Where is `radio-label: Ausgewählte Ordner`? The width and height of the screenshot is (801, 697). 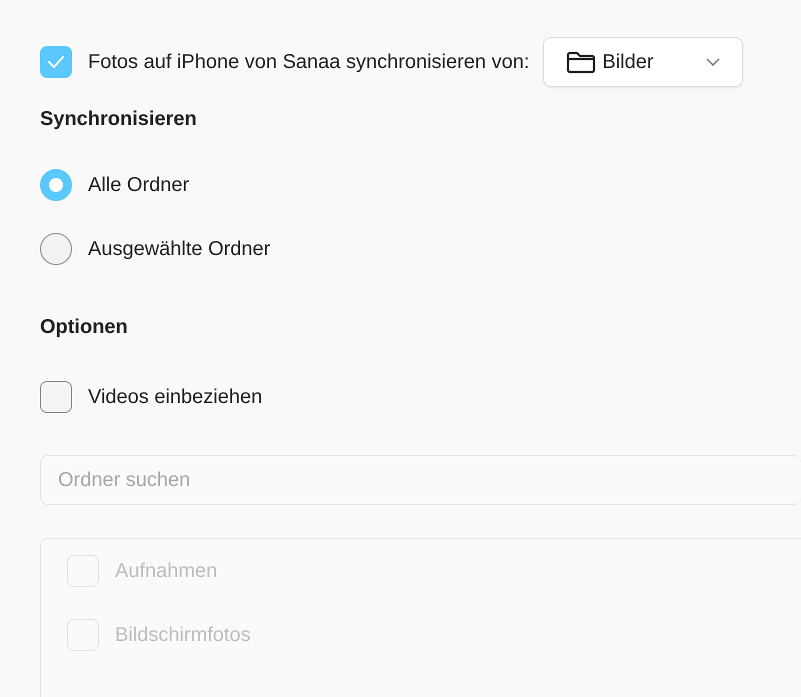
radio-label: Ausgewählte Ordner is located at coordinates (179, 249).